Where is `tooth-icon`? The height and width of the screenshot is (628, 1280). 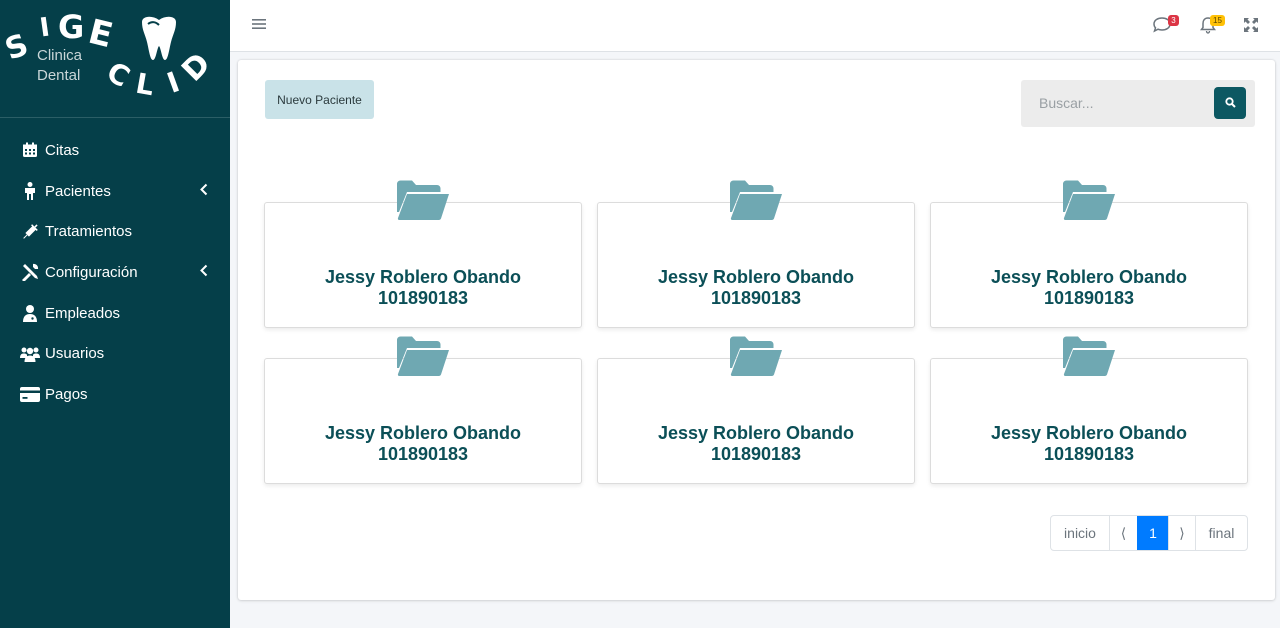
tooth-icon is located at coordinates (159, 41).